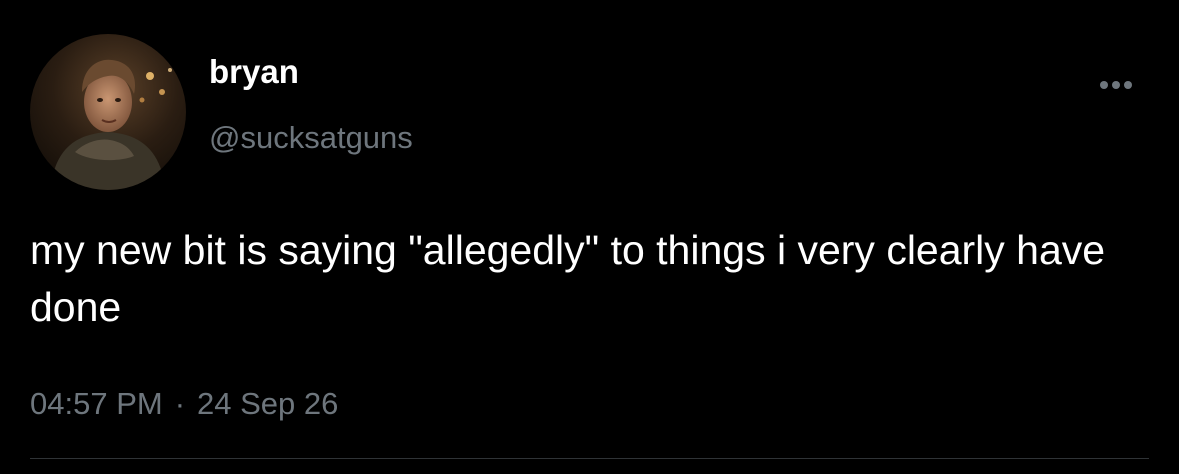  I want to click on tweet-timestamp: 04:57 PM · 24 Sep 26, so click(184, 404).